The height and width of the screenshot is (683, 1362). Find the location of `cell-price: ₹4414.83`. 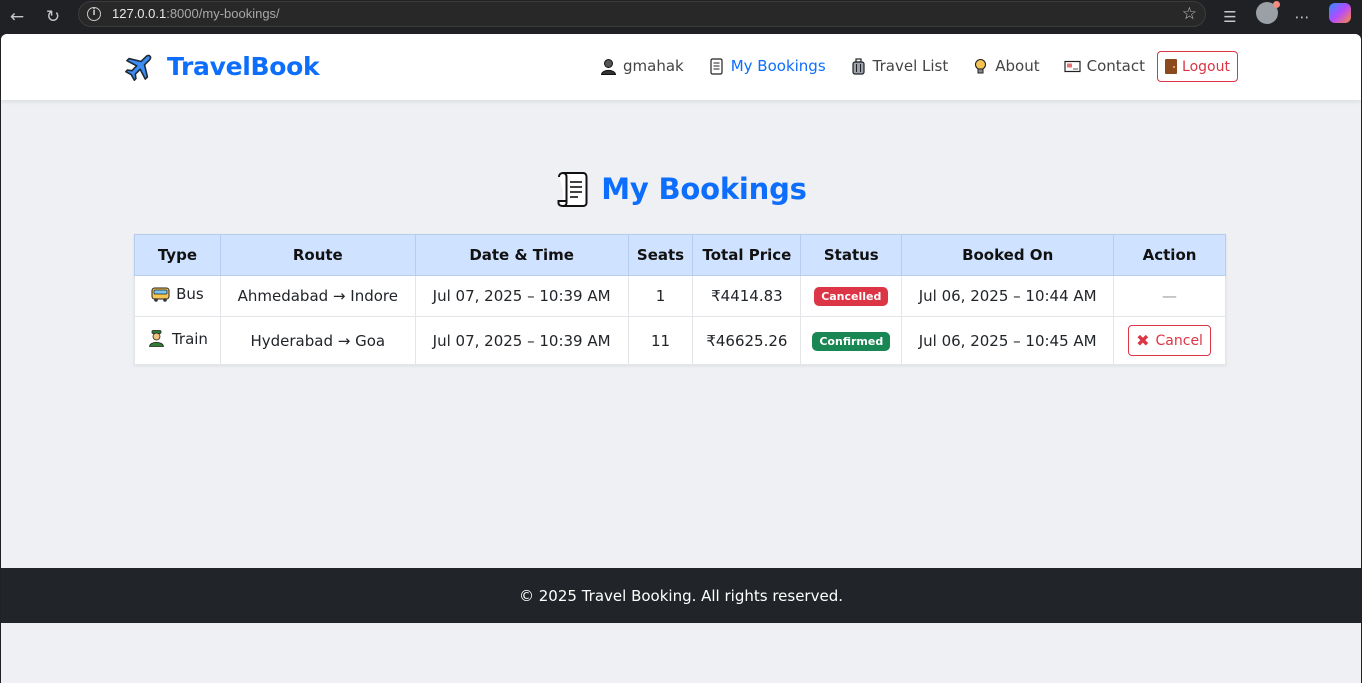

cell-price: ₹4414.83 is located at coordinates (747, 296).